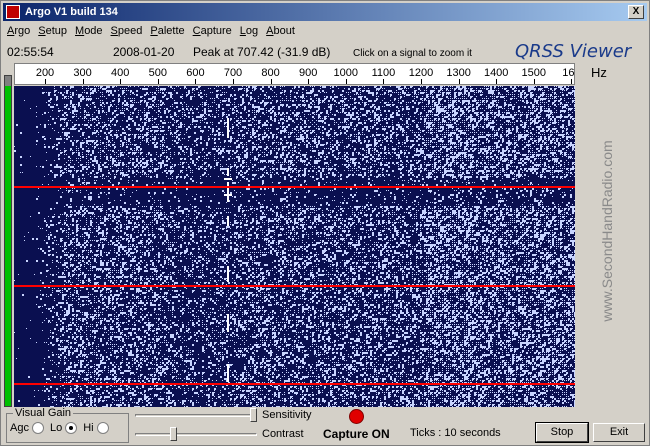  Describe the element at coordinates (421, 73) in the screenshot. I see `scale-label-1200: 1200` at that location.